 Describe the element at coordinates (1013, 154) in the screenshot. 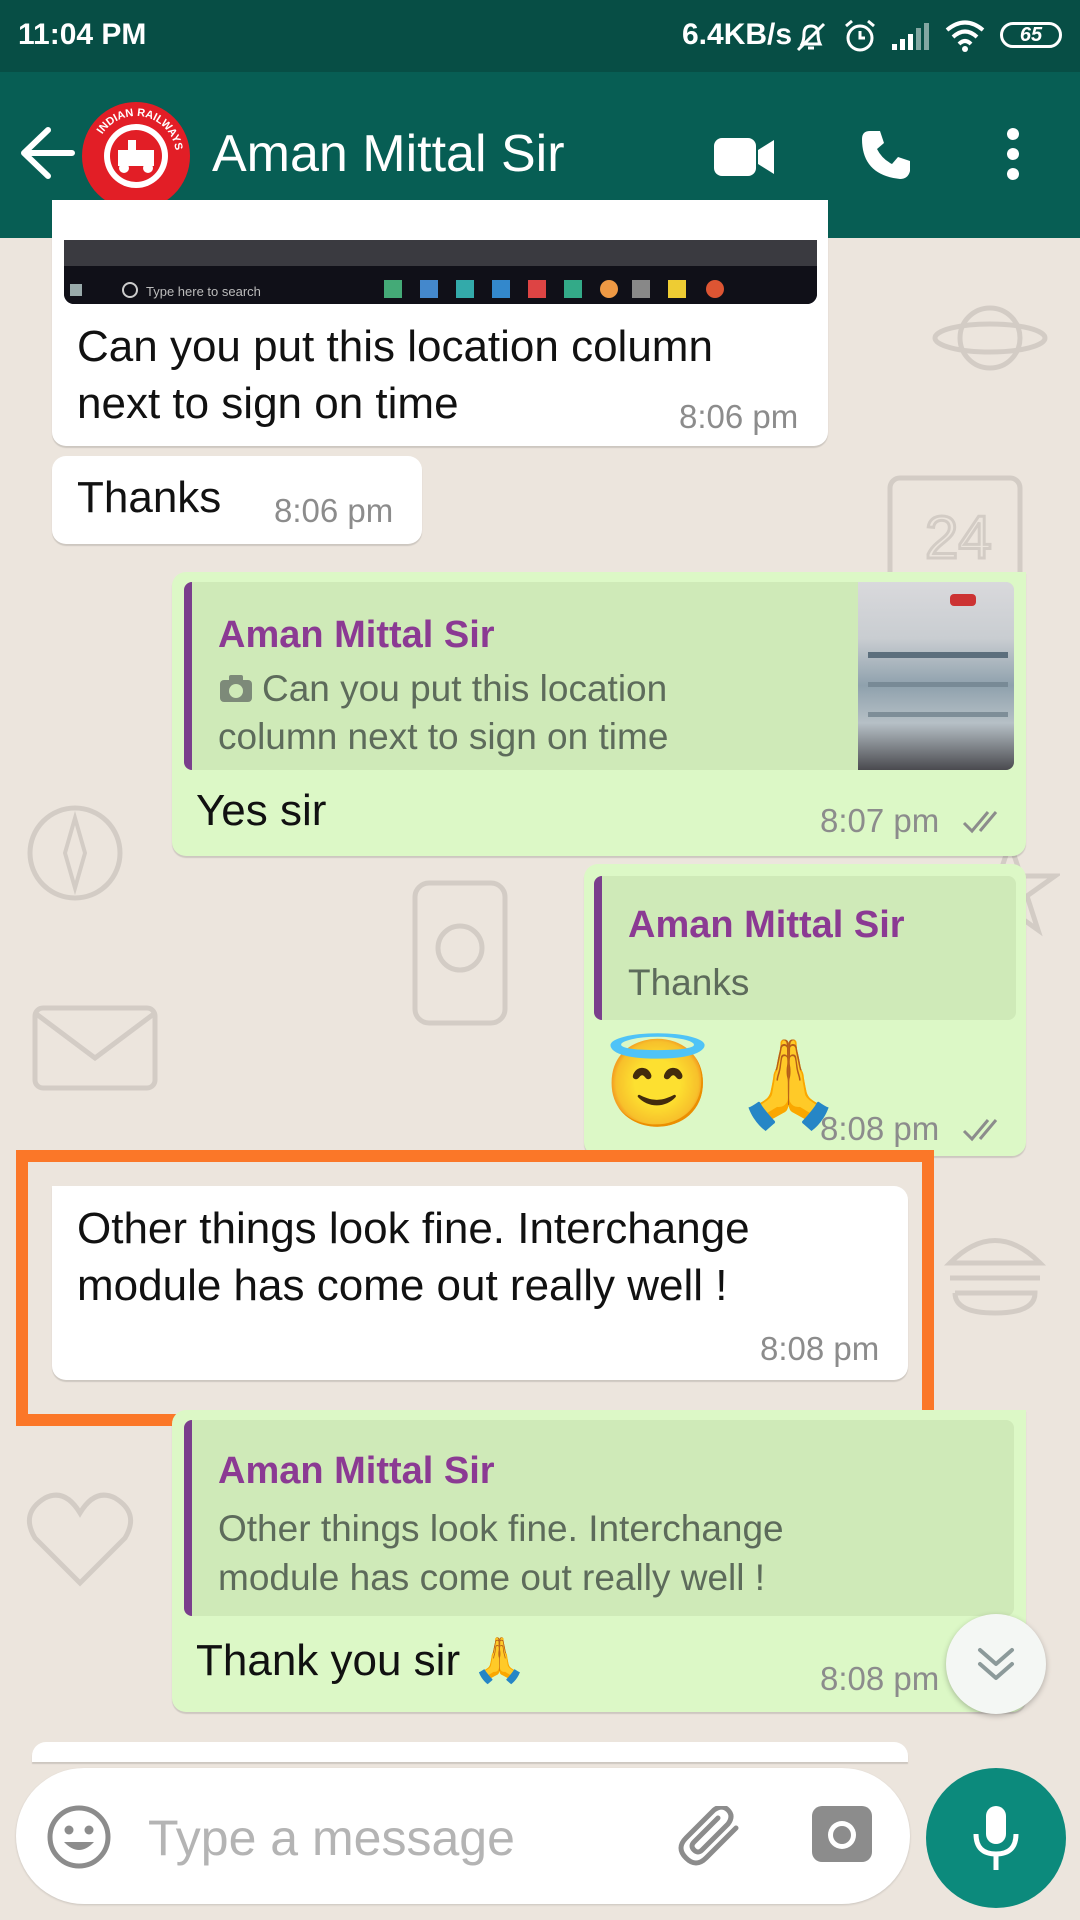

I see `overflow-menu-icon` at that location.